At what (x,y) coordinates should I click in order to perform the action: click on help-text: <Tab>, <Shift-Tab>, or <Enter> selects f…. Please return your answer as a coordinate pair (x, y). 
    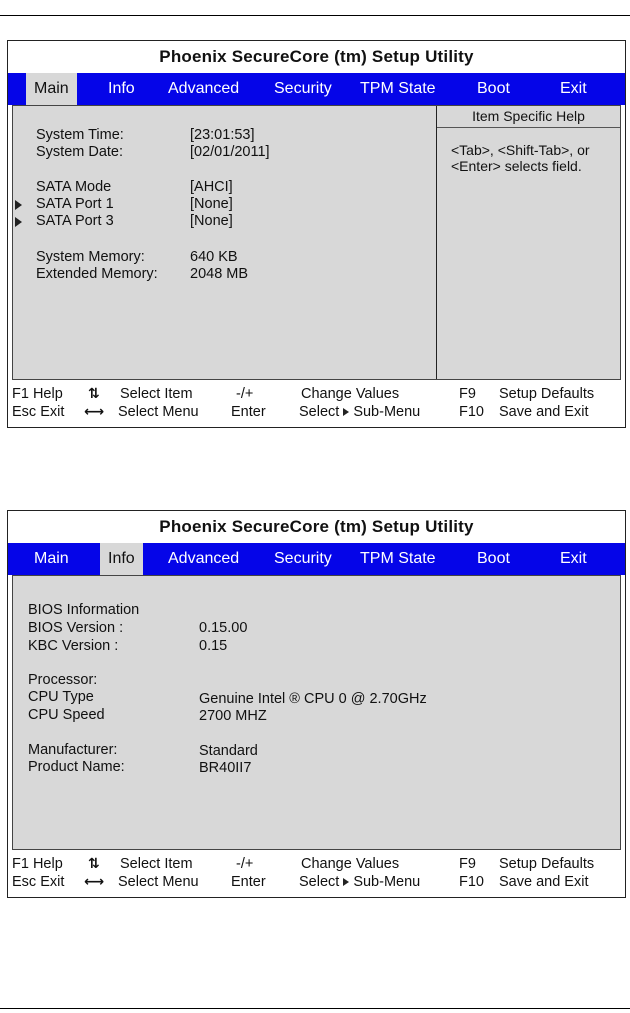
    Looking at the image, I should click on (520, 158).